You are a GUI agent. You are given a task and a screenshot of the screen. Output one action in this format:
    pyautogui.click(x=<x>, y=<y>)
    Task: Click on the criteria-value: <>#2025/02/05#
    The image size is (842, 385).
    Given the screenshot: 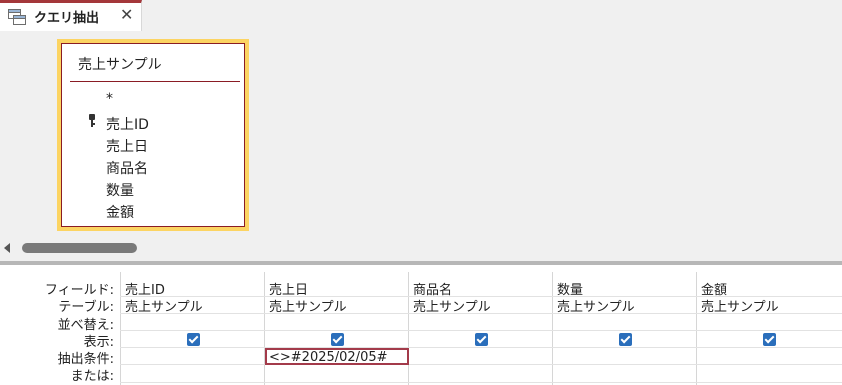 What is the action you would take?
    pyautogui.click(x=328, y=357)
    